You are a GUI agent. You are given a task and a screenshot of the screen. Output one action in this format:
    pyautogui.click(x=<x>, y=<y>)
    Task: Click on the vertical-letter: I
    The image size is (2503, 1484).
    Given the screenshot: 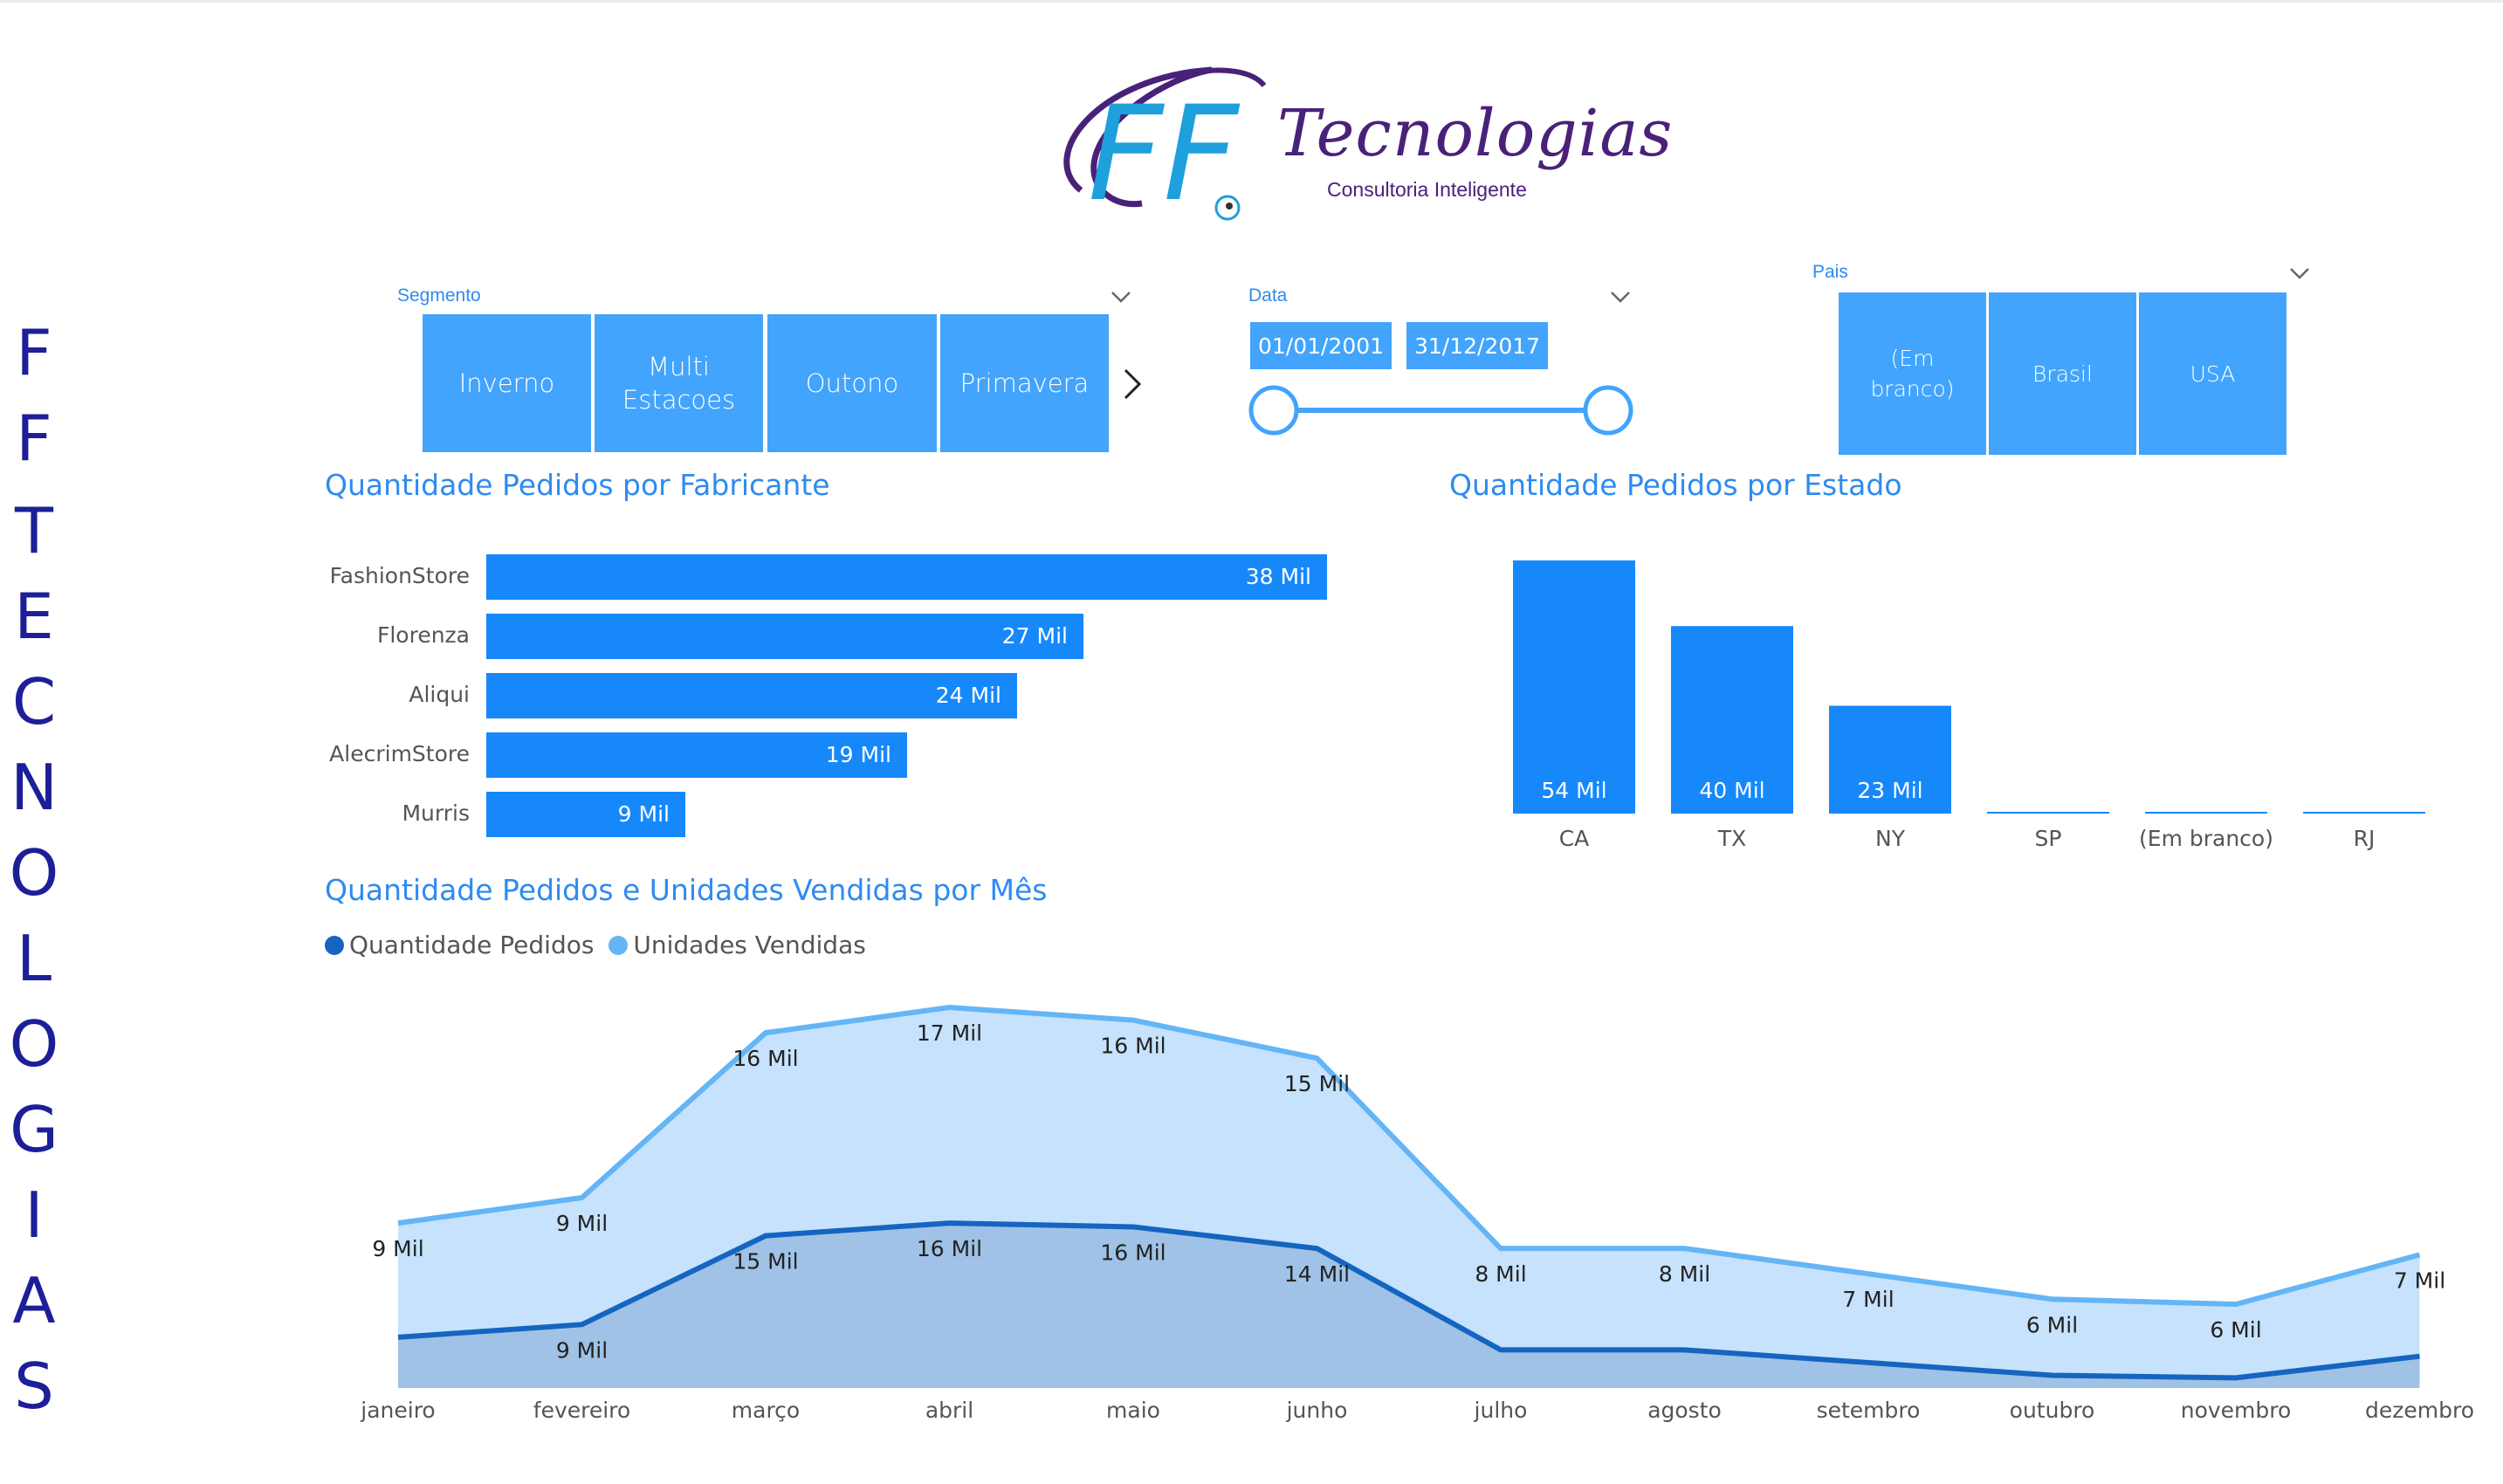 What is the action you would take?
    pyautogui.click(x=34, y=1215)
    